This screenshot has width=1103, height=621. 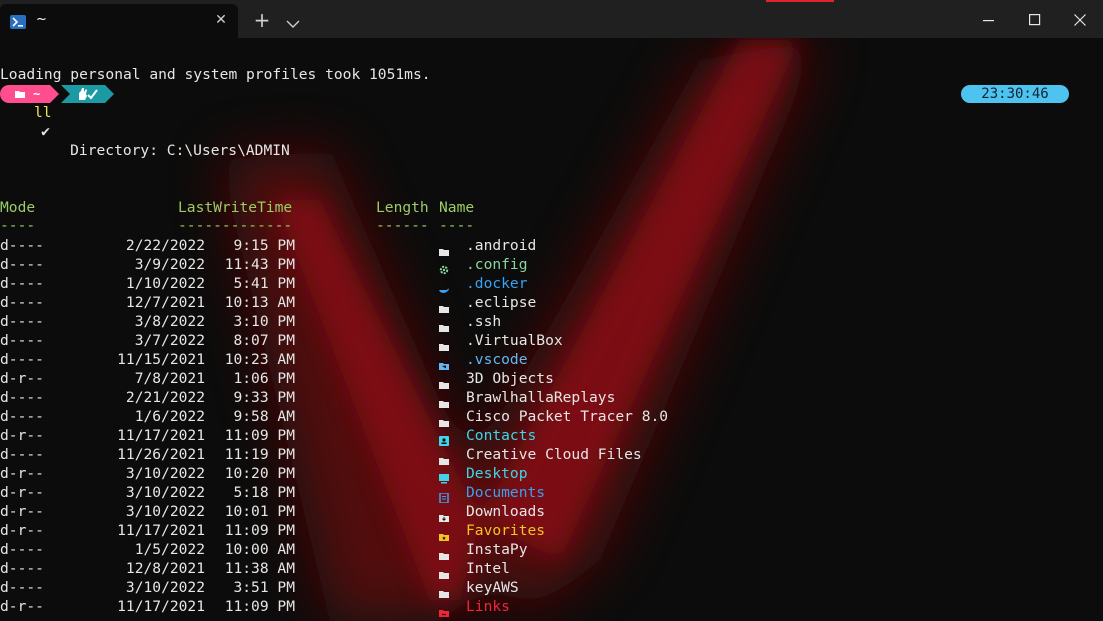 I want to click on contacts-icon, so click(x=444, y=440).